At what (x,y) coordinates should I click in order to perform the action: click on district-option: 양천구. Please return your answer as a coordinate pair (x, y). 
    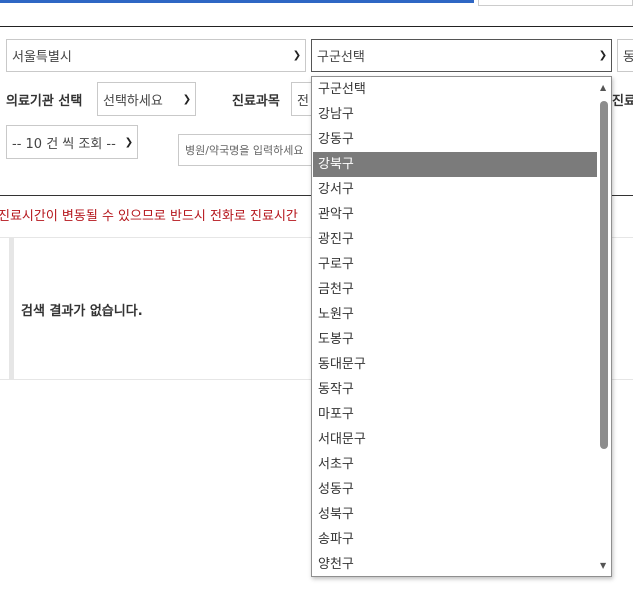
    Looking at the image, I should click on (457, 564).